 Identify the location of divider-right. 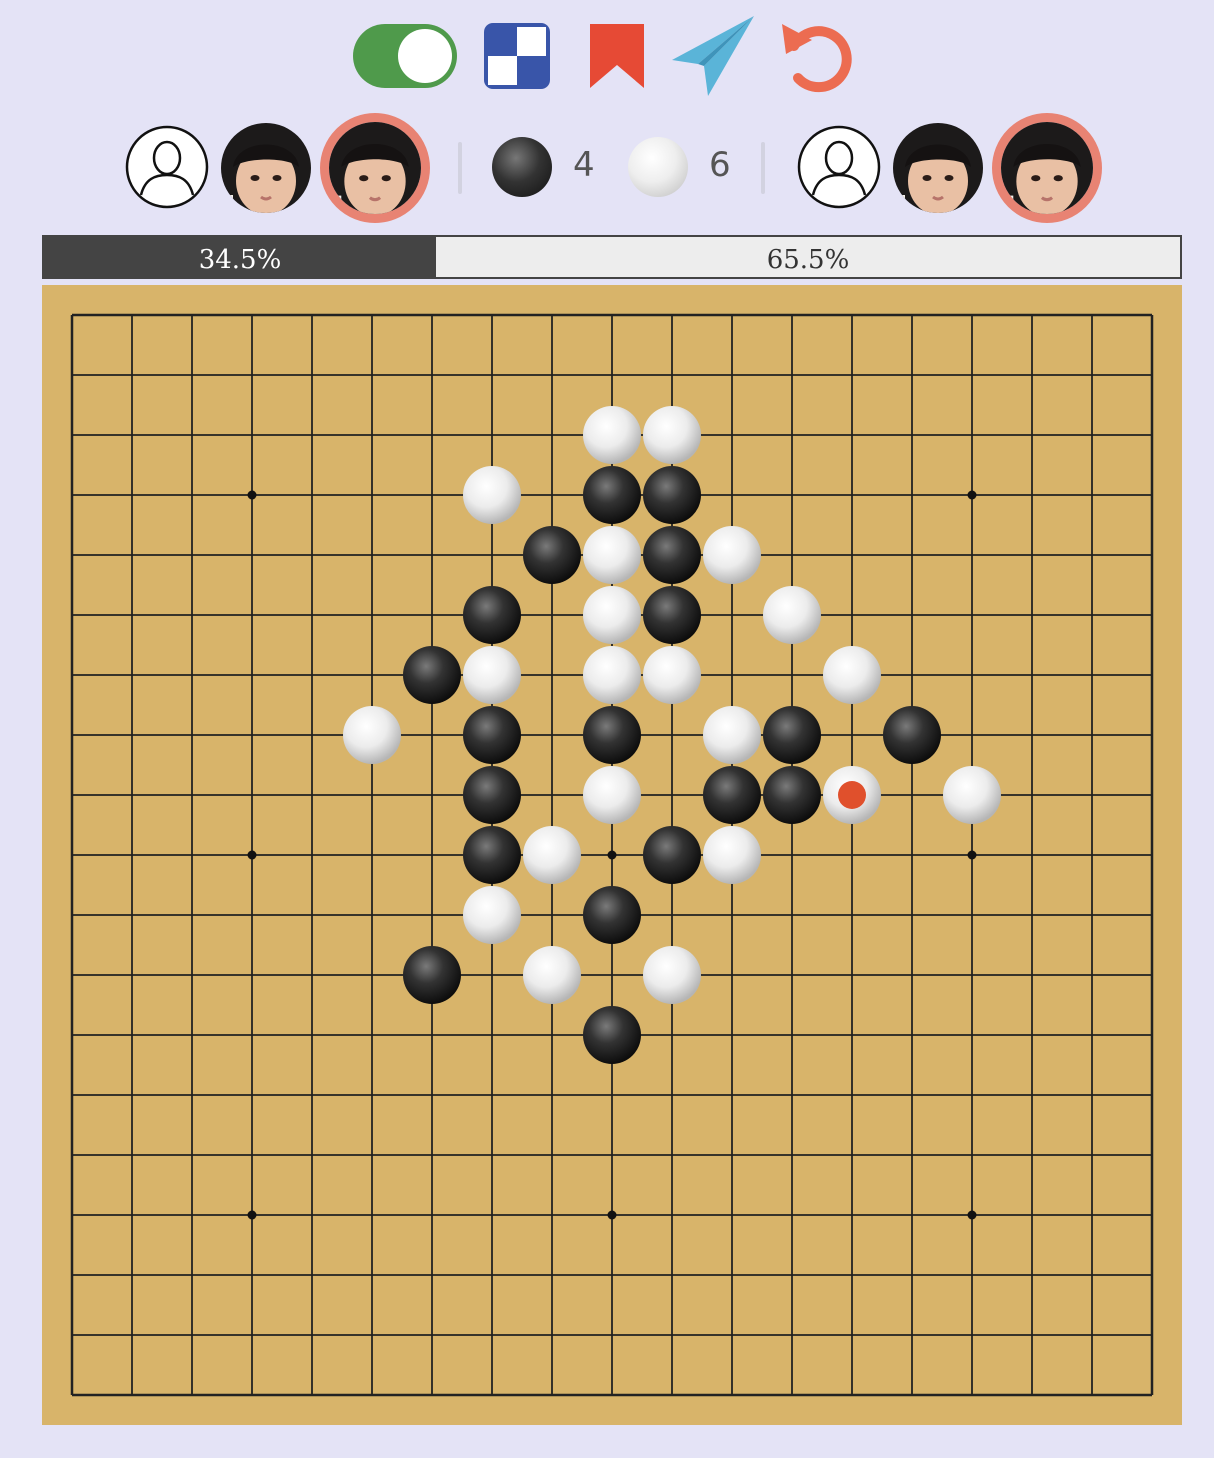
(763, 168).